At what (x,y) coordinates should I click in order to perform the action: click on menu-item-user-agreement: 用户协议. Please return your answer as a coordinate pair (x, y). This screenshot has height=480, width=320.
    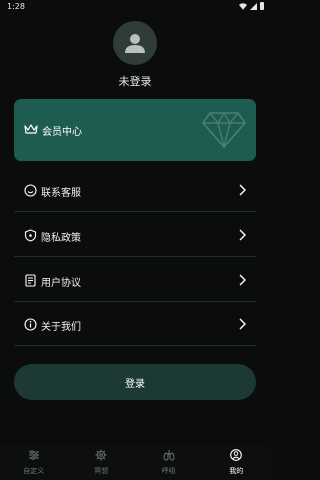
    Looking at the image, I should click on (135, 281).